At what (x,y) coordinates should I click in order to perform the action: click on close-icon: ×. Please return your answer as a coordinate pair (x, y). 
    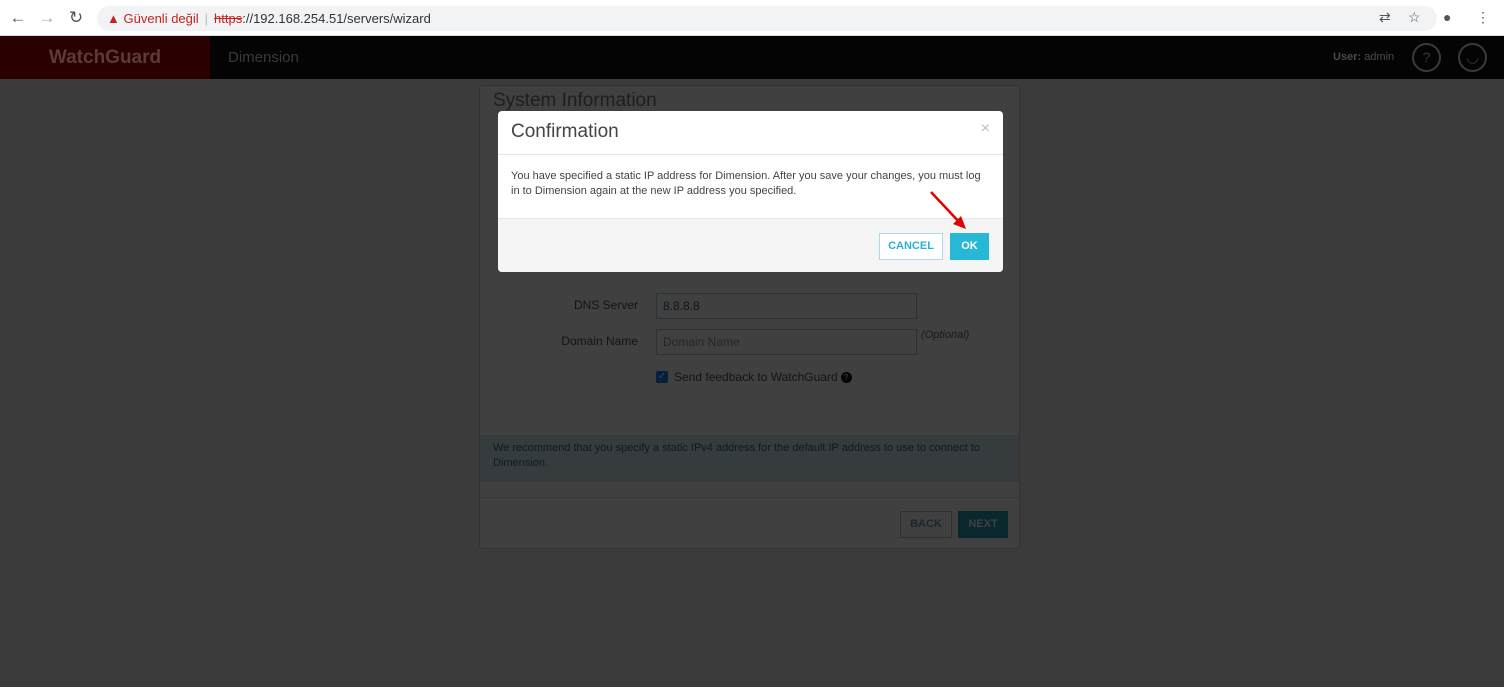
    Looking at the image, I should click on (985, 129).